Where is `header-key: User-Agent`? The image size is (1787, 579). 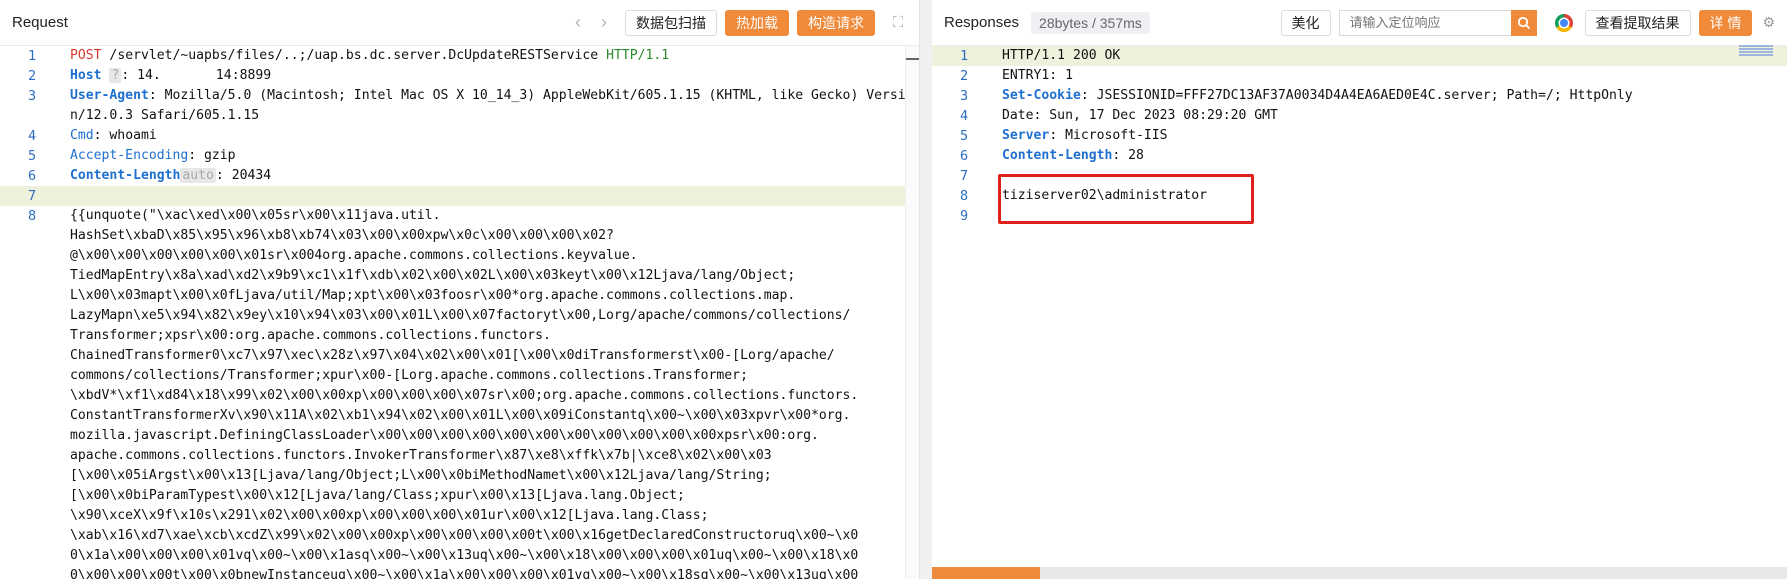 header-key: User-Agent is located at coordinates (109, 95).